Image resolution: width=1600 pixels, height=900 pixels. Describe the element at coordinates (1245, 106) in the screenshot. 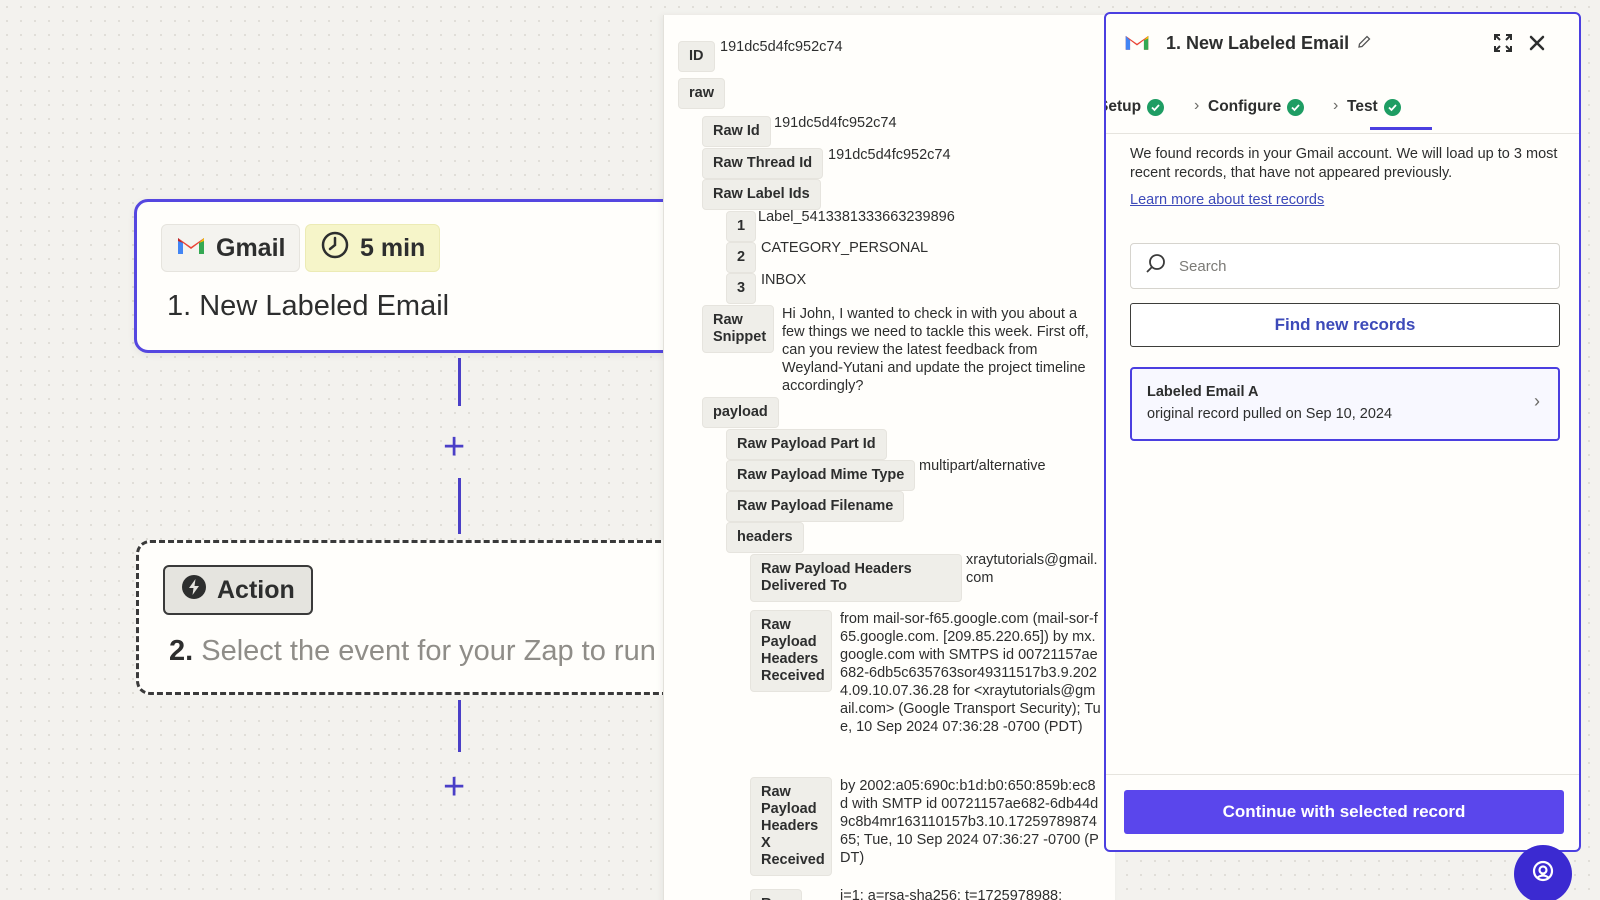

I see `tab-label: Configure` at that location.